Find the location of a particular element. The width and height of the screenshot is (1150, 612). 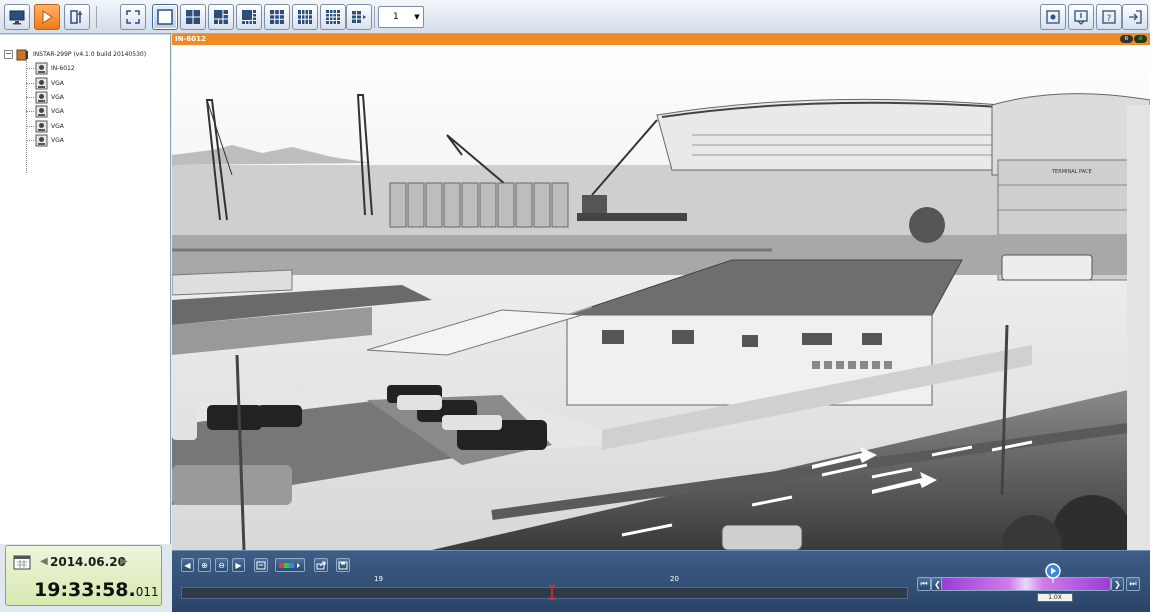

previous-day-button: ◀ is located at coordinates (44, 561).